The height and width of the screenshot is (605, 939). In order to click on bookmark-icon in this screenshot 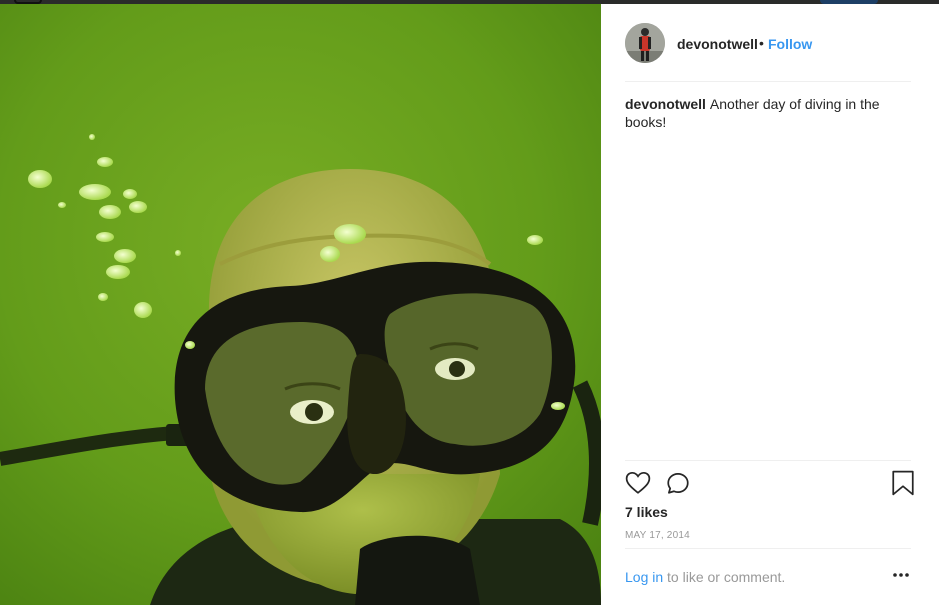, I will do `click(903, 483)`.